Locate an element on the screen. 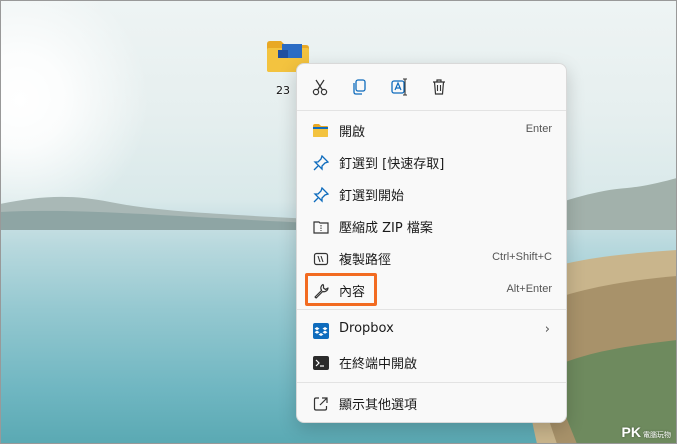  menu-item-shortcut: Alt+Enter is located at coordinates (529, 289).